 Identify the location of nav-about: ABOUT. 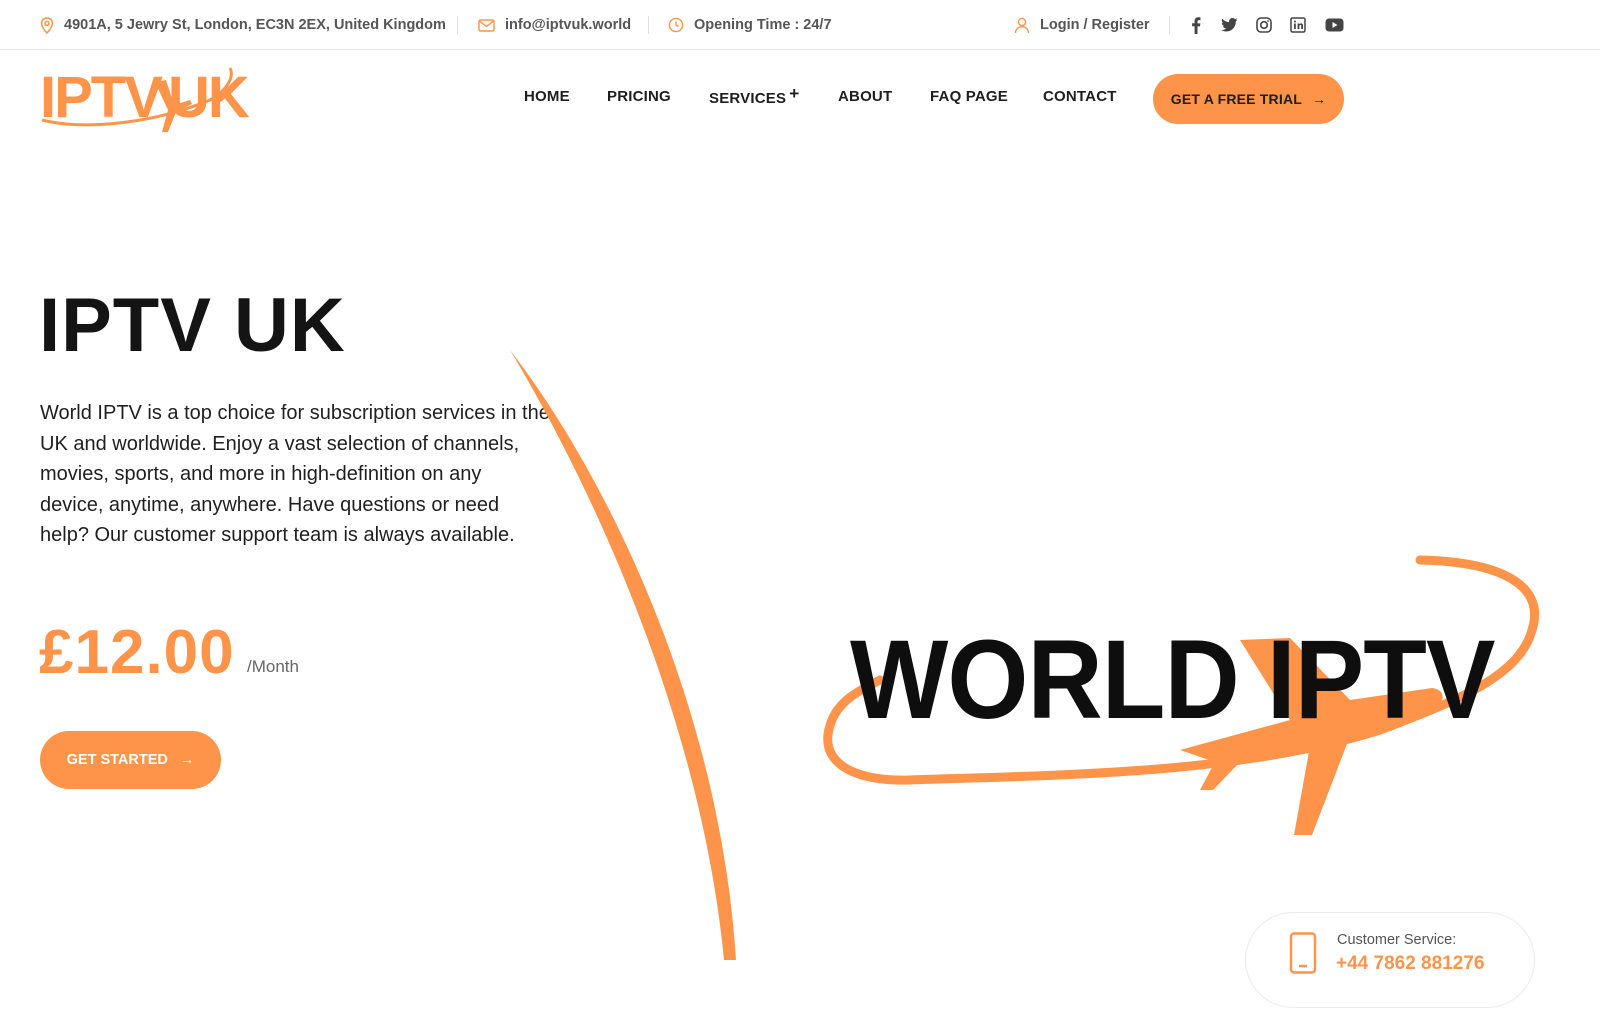
(865, 96).